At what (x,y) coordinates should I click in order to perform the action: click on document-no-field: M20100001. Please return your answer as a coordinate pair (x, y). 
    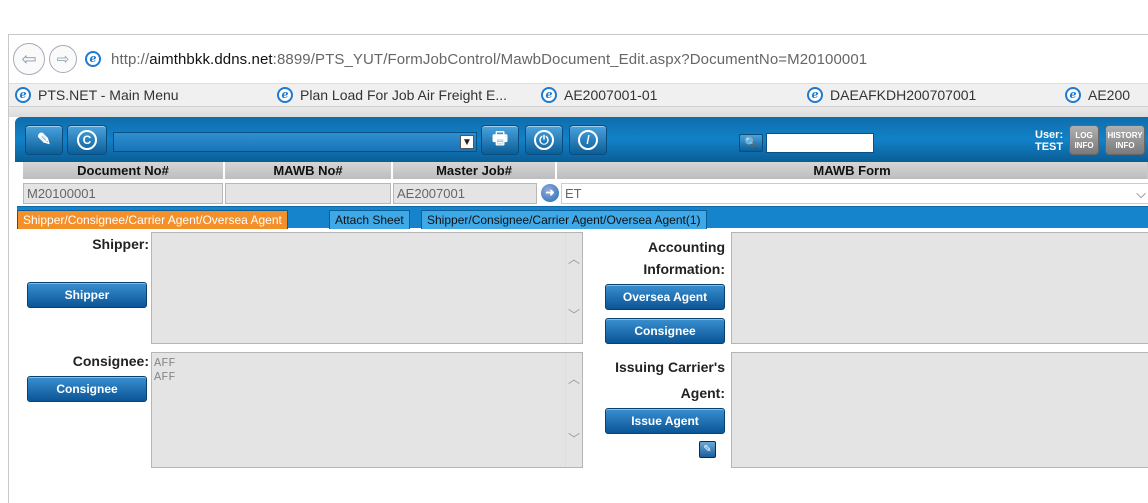
    Looking at the image, I should click on (123, 193).